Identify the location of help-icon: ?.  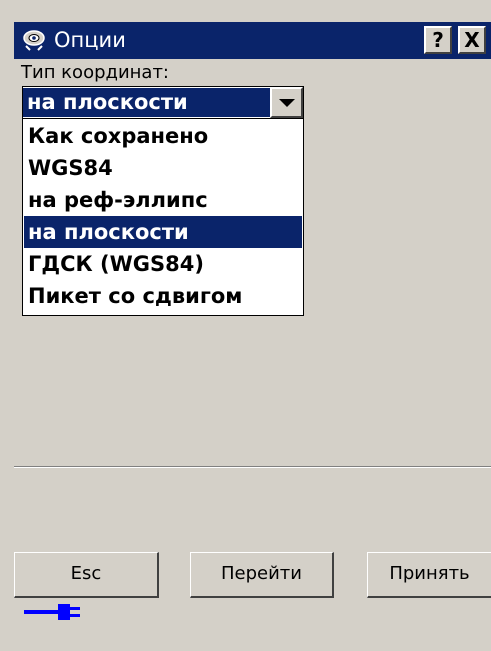
(438, 40).